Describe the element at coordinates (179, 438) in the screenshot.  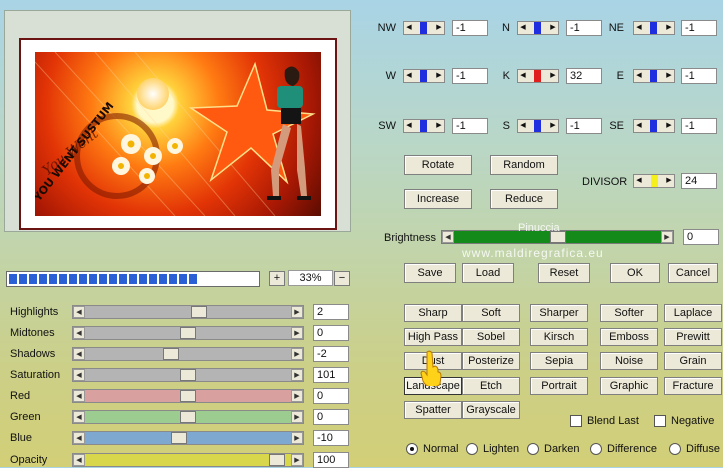
I see `blue-slider-thumb` at that location.